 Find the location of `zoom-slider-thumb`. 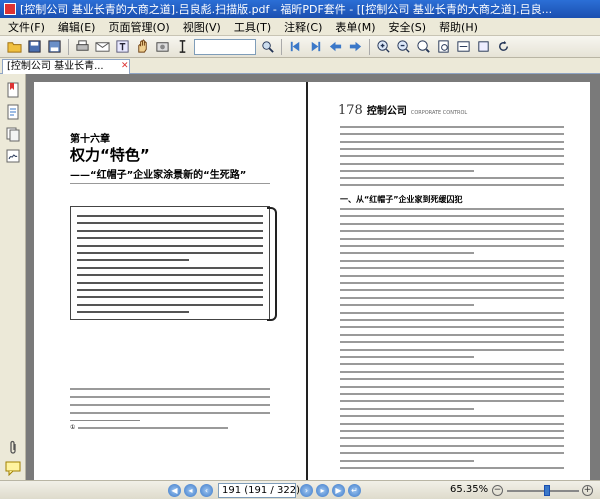

zoom-slider-thumb is located at coordinates (546, 490).